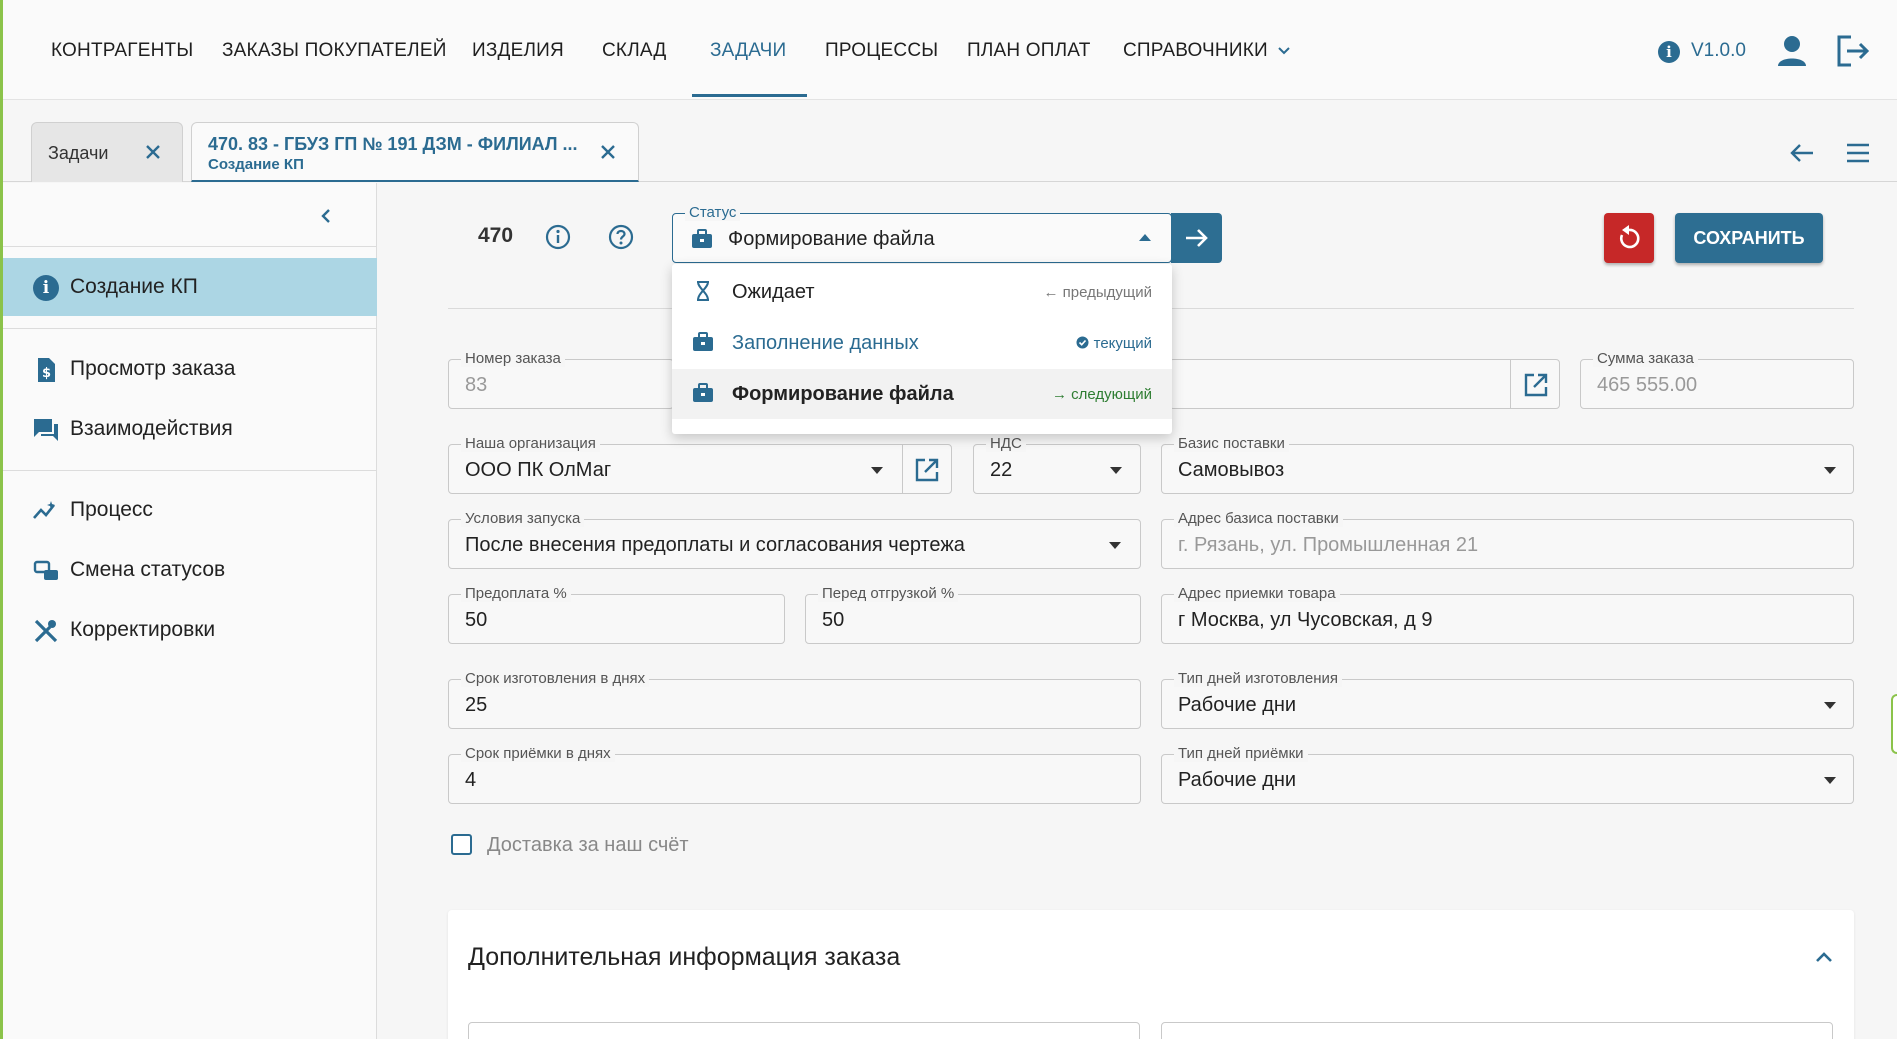  What do you see at coordinates (922, 394) in the screenshot?
I see `status-option-forming-file: Формирование файла → следующий` at bounding box center [922, 394].